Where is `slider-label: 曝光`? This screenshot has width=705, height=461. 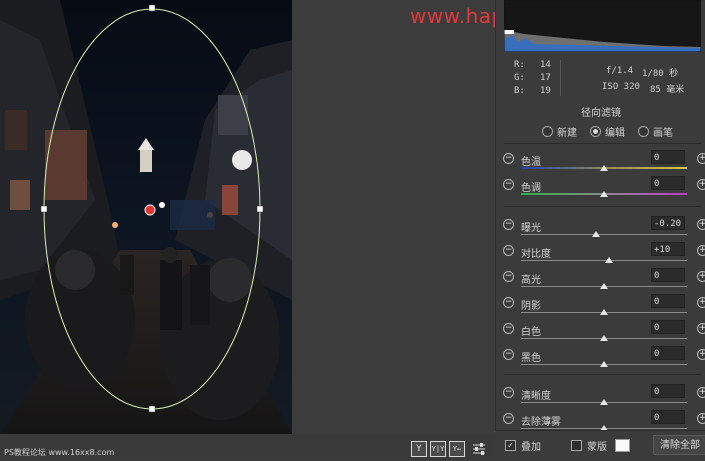
slider-label: 曝光 is located at coordinates (531, 228).